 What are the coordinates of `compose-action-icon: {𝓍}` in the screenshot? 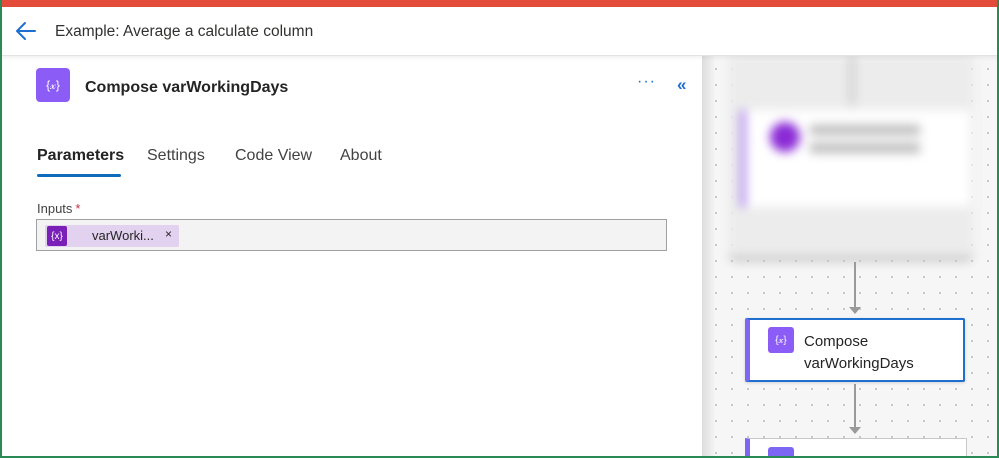 It's located at (53, 85).